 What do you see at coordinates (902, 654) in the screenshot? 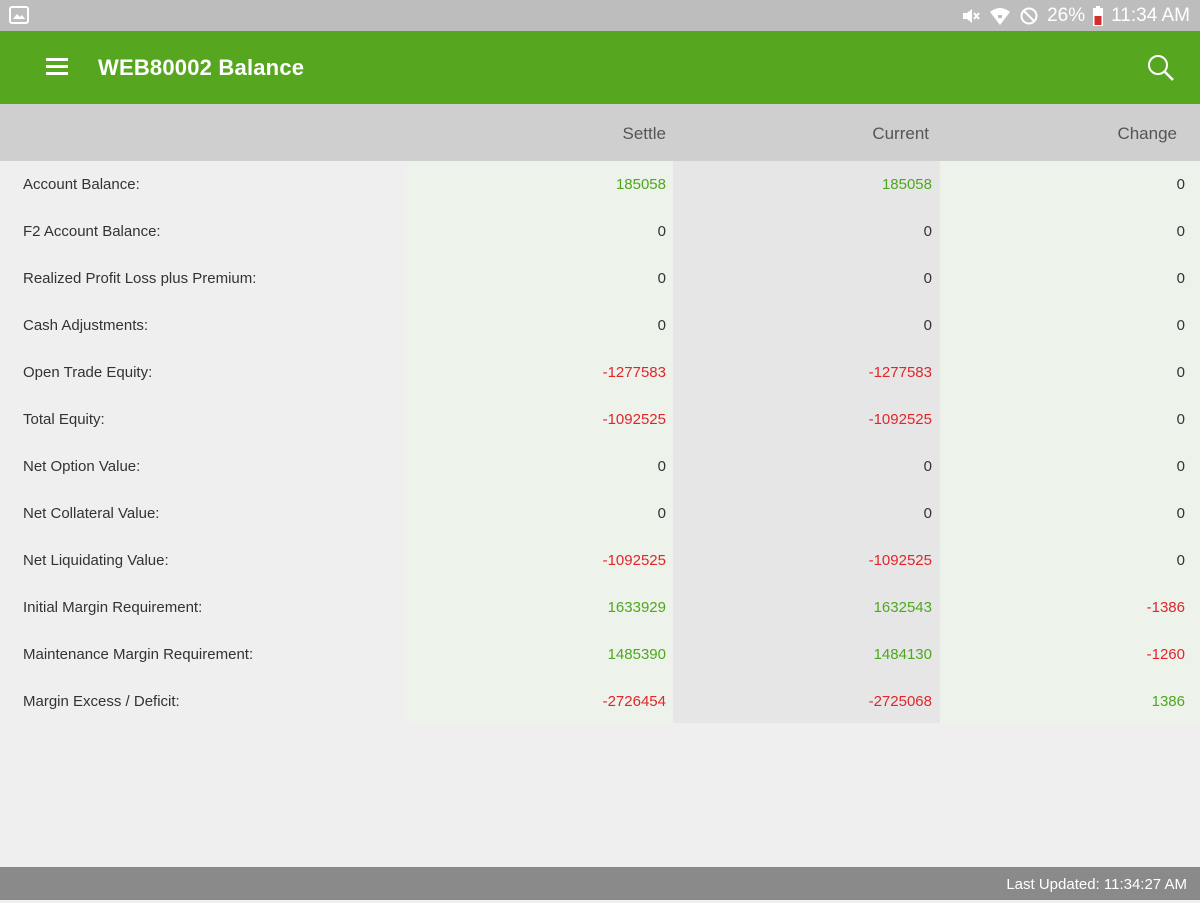
I see `current-value: 1484130` at bounding box center [902, 654].